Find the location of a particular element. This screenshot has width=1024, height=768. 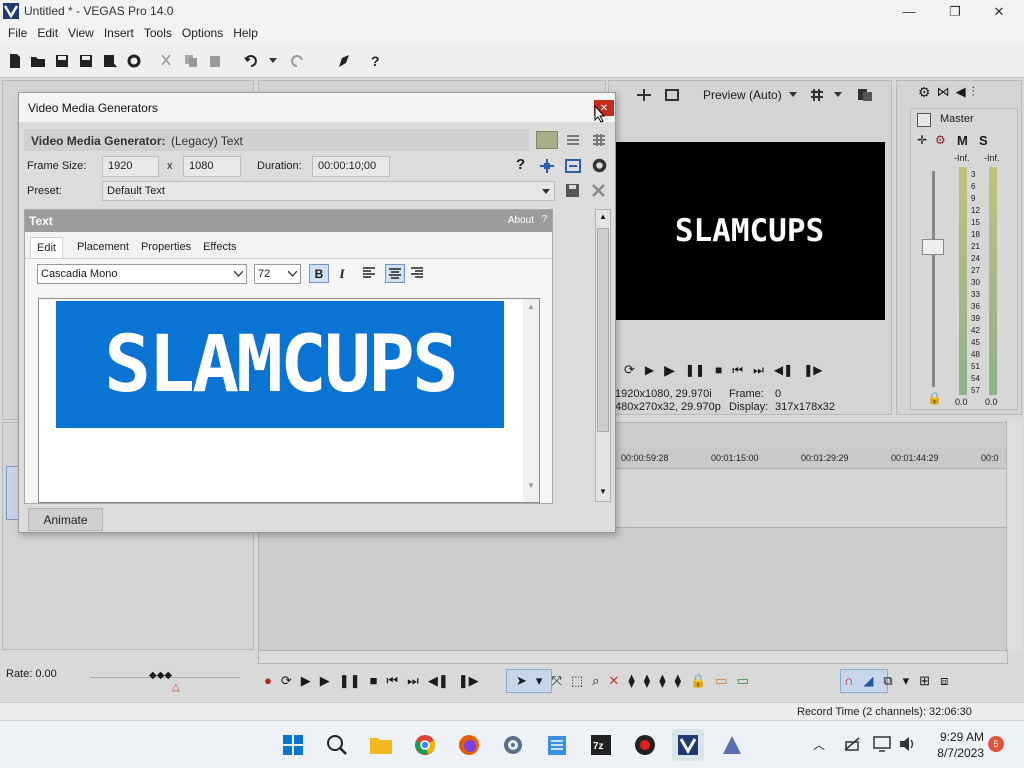

stop-icon: ■ is located at coordinates (718, 370).